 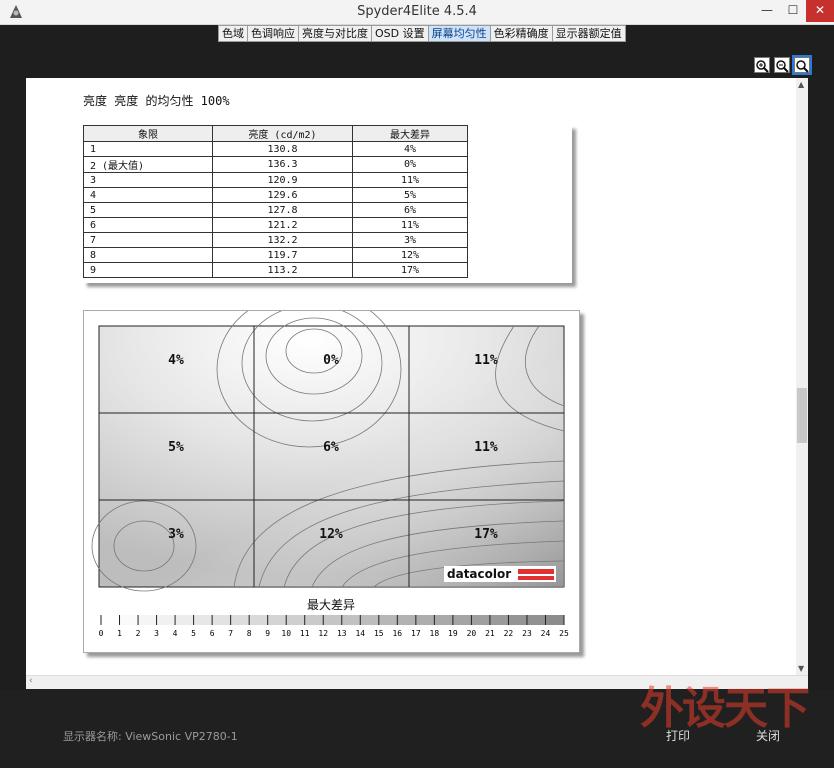 I want to click on max-diff-cell: 11%, so click(x=410, y=225).